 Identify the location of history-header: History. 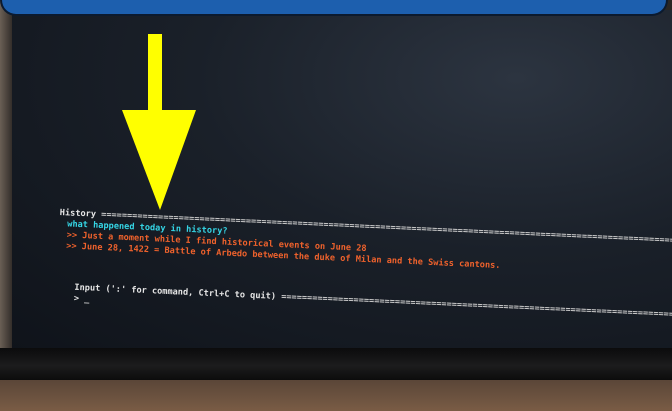
(78, 214).